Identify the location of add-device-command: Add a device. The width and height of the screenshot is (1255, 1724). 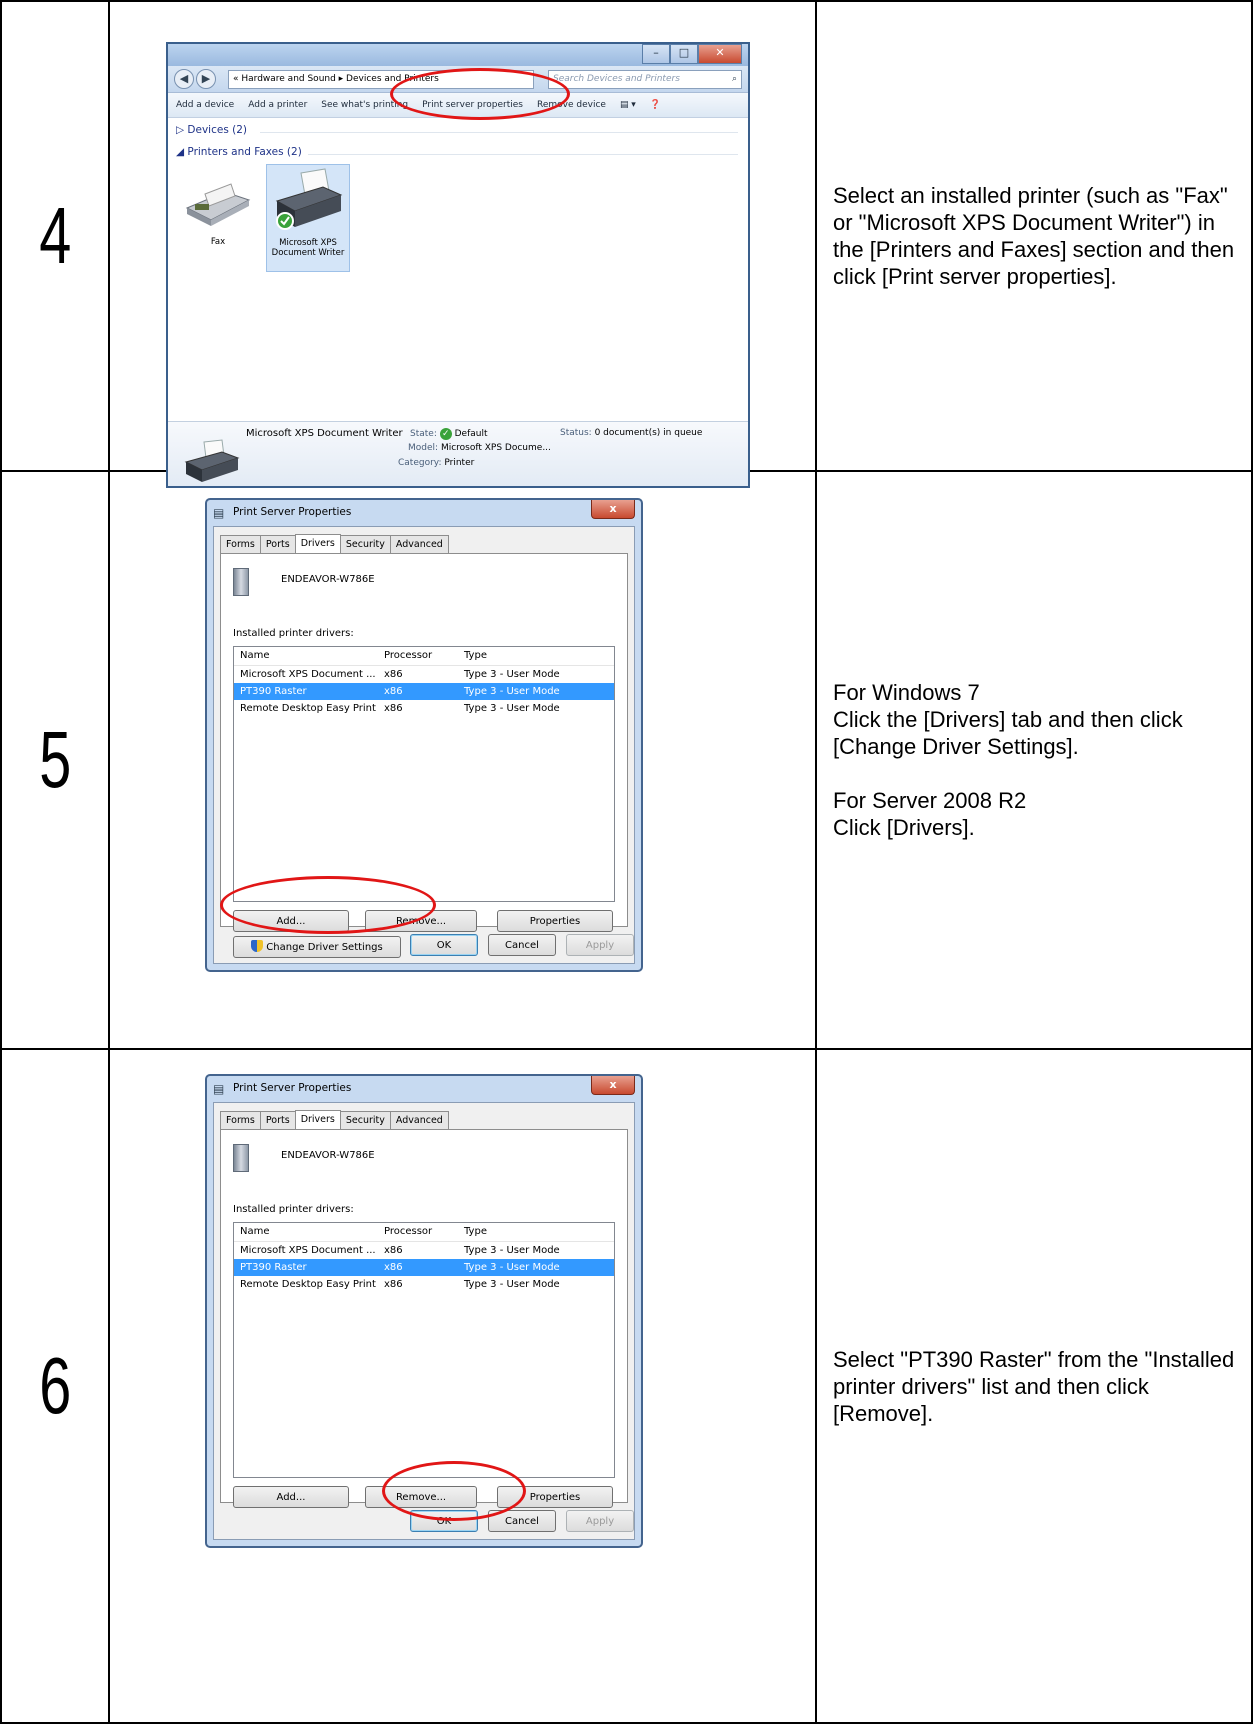
(205, 105).